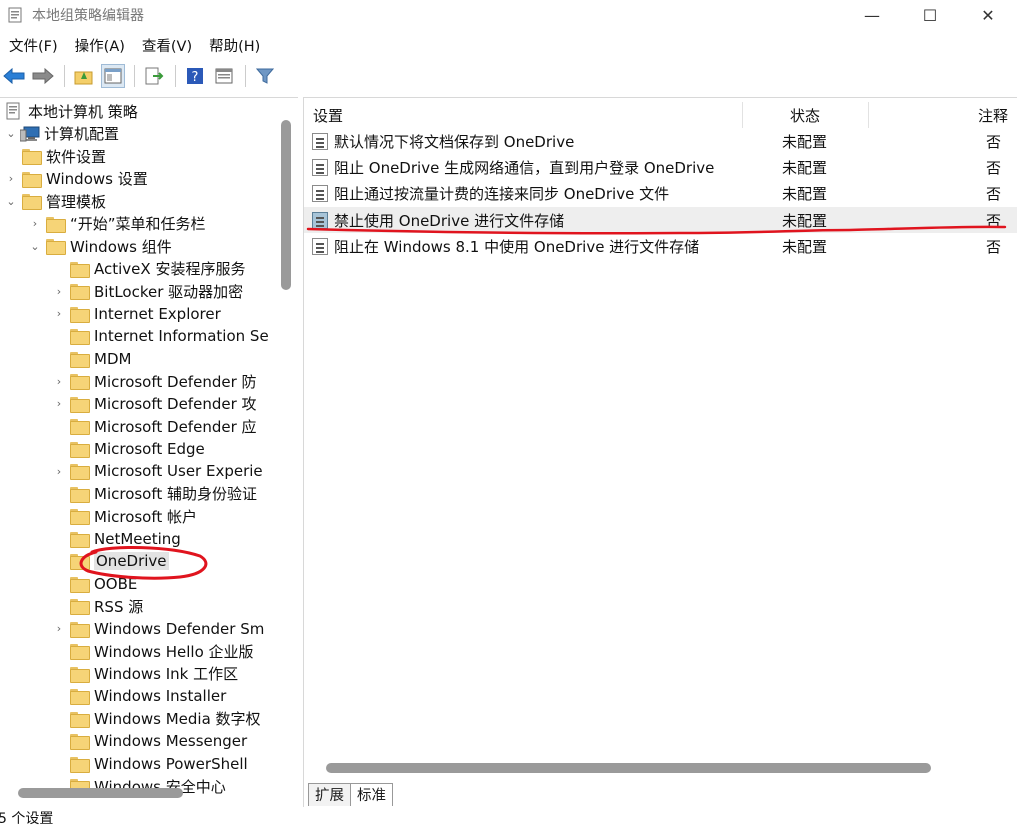 Image resolution: width=1017 pixels, height=827 pixels. Describe the element at coordinates (660, 141) in the screenshot. I see `setting-row: 默认情况下将文档保存到 OneDrive 未配置 否` at that location.